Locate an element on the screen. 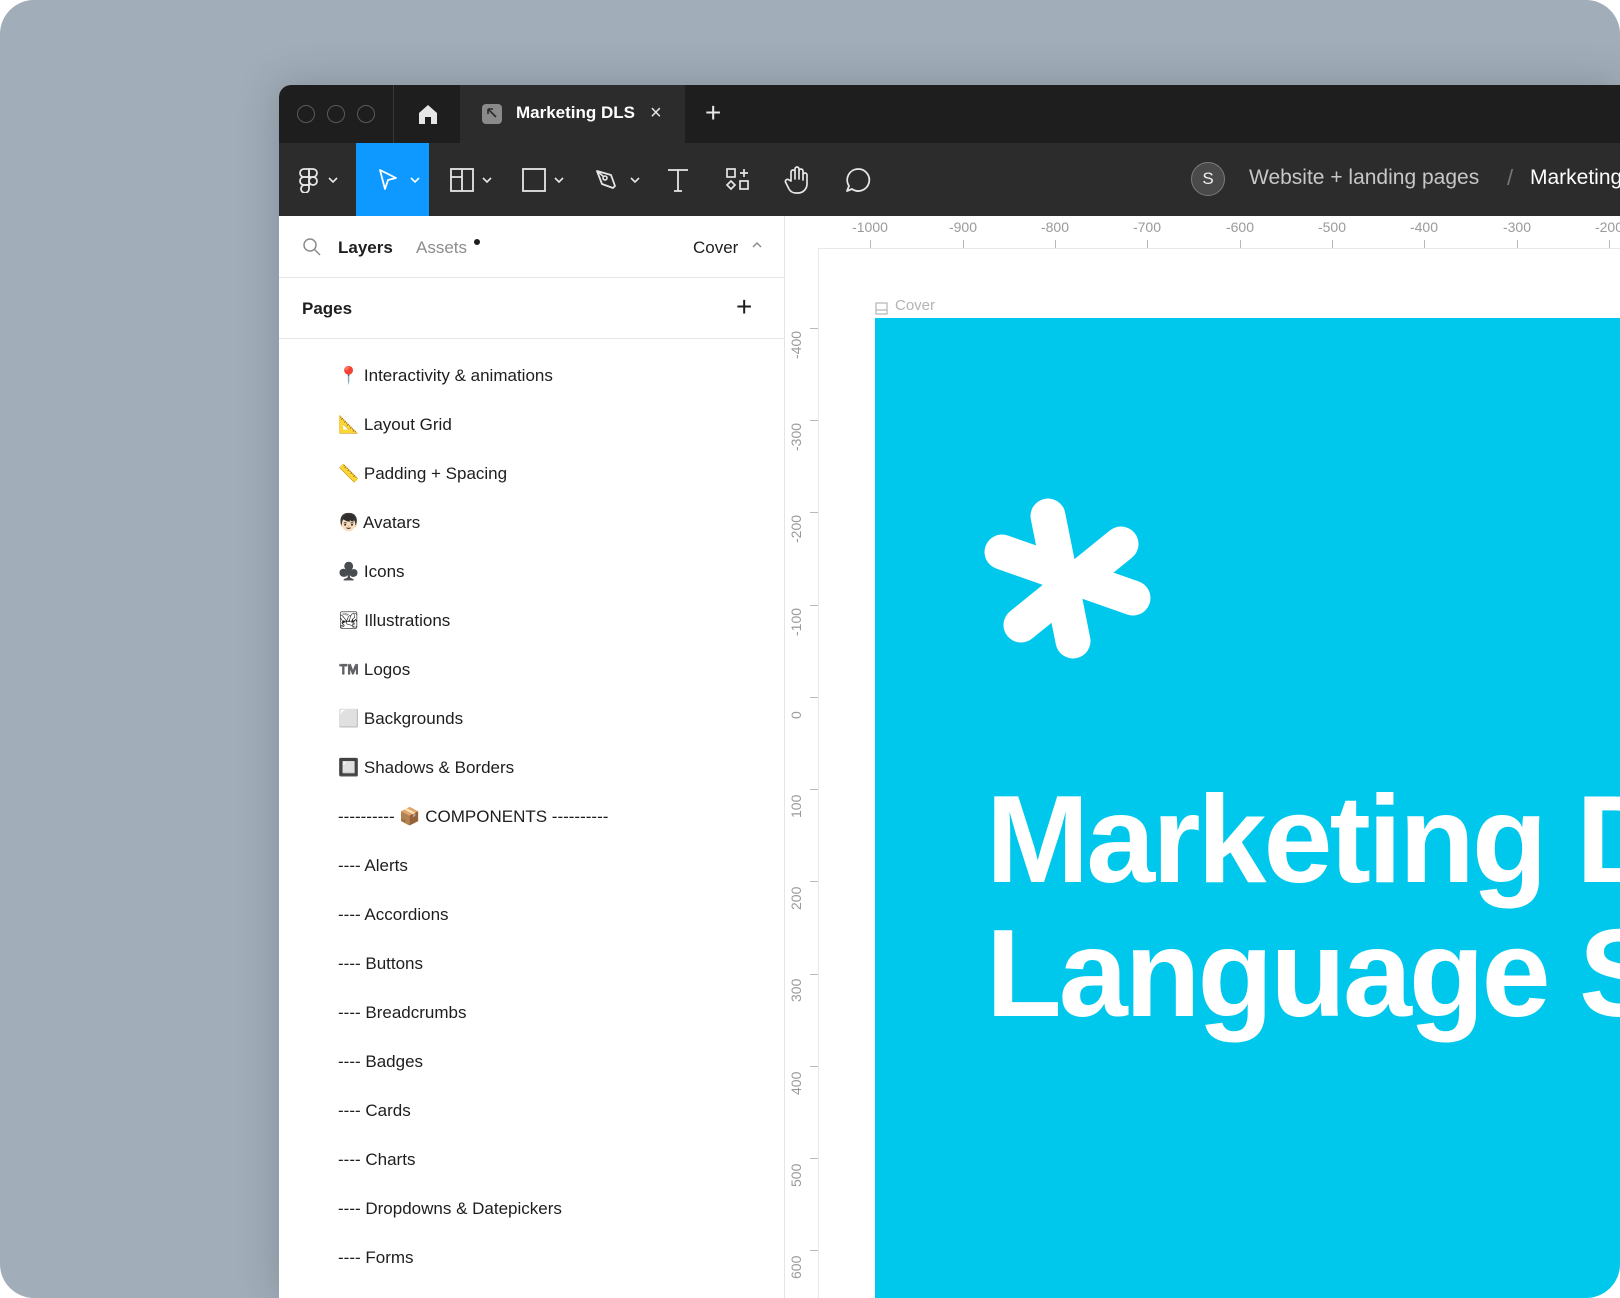 Image resolution: width=1620 pixels, height=1298 pixels. page-item: ---- Alerts is located at coordinates (373, 866).